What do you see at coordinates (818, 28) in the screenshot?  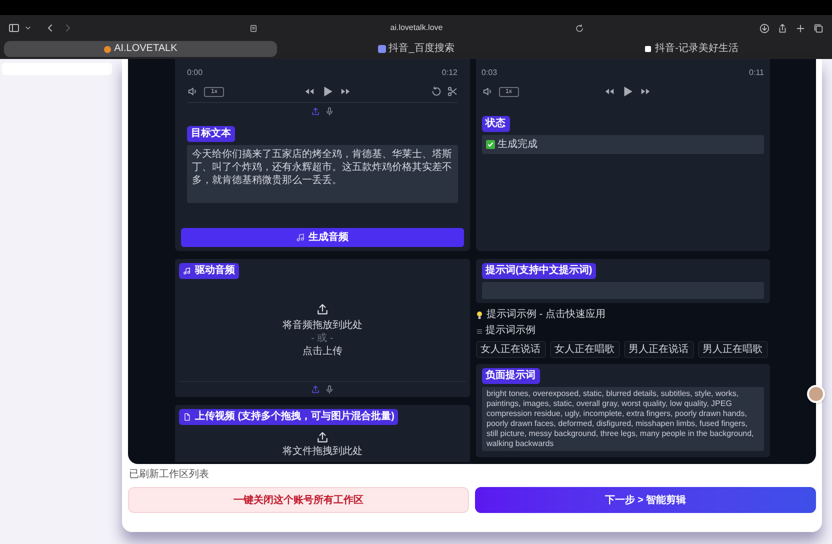 I see `tab-overview-icon` at bounding box center [818, 28].